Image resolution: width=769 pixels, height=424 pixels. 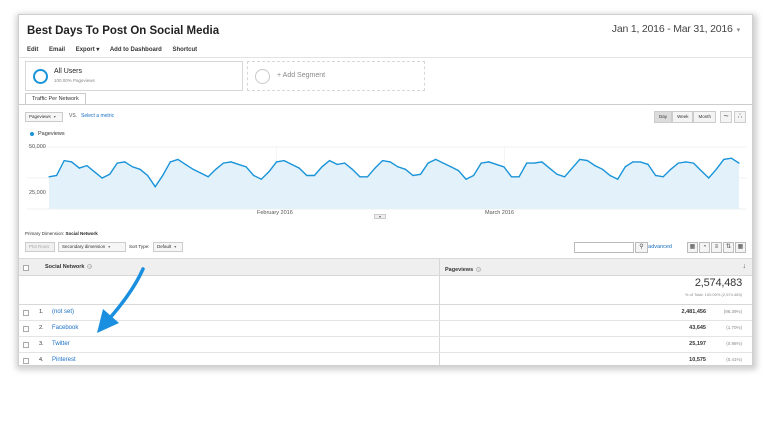 I want to click on week-button: Week, so click(x=683, y=117).